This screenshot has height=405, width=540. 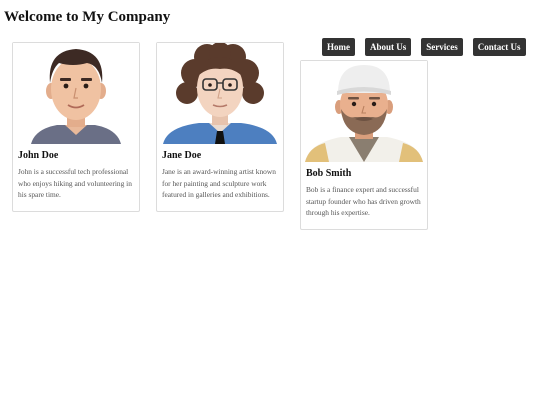 I want to click on bearded-man-cap-avatar-illustration, so click(x=364, y=111).